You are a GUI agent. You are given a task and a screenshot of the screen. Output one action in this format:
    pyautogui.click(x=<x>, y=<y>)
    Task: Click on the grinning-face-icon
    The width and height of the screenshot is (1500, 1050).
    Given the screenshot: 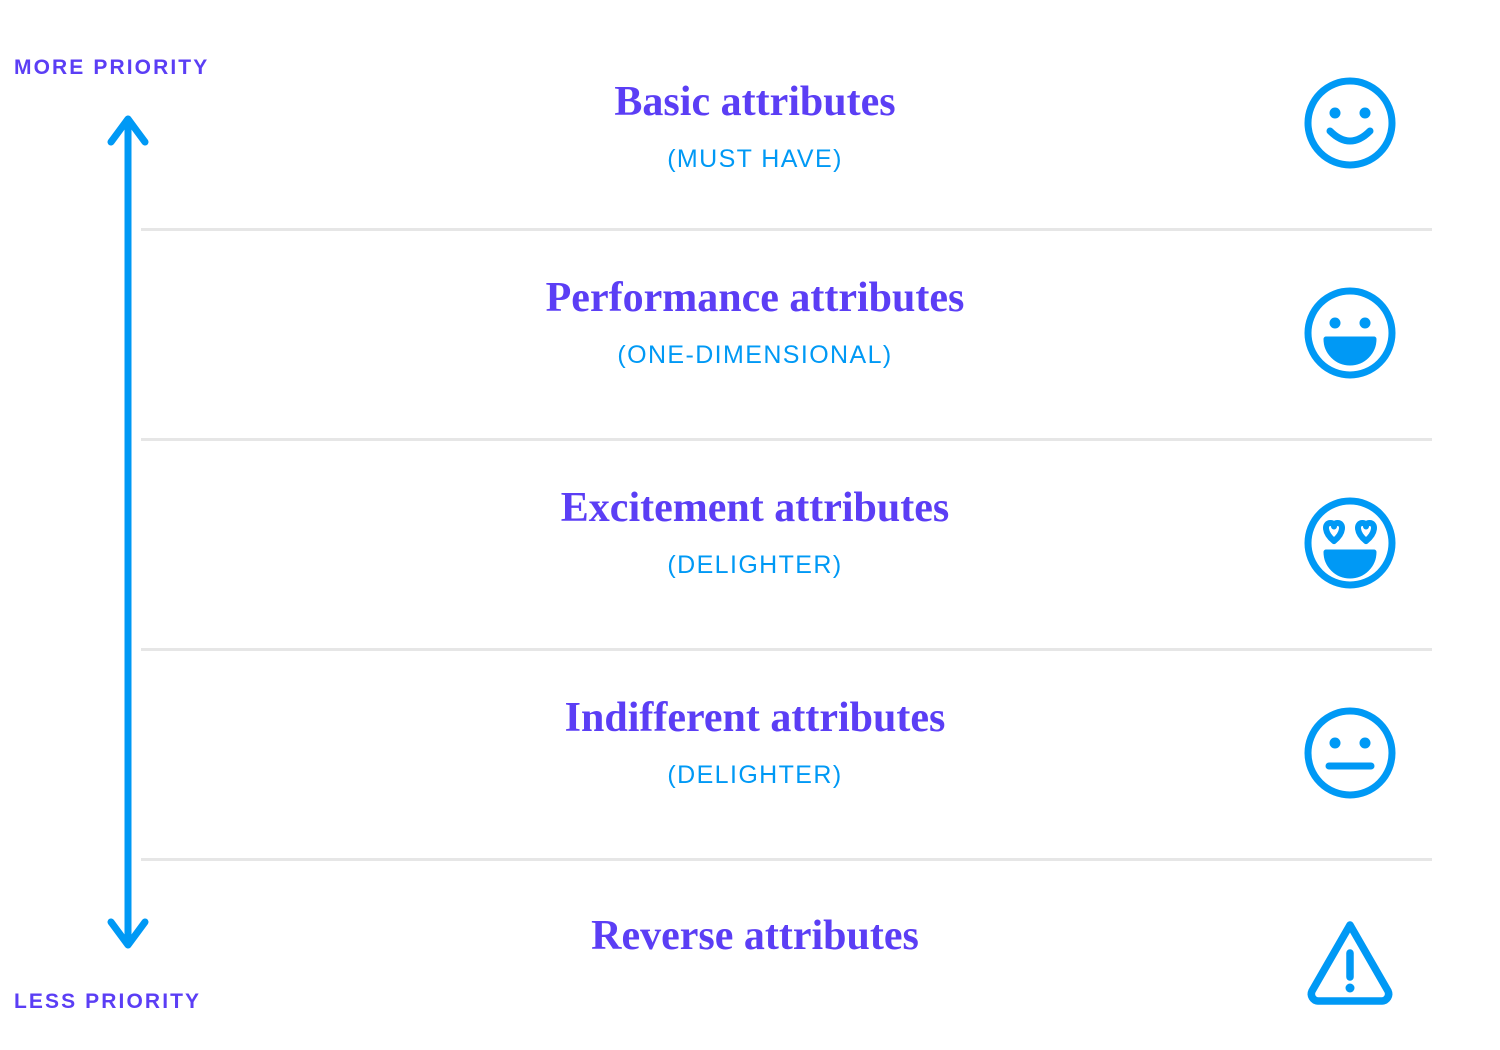 What is the action you would take?
    pyautogui.click(x=1350, y=333)
    